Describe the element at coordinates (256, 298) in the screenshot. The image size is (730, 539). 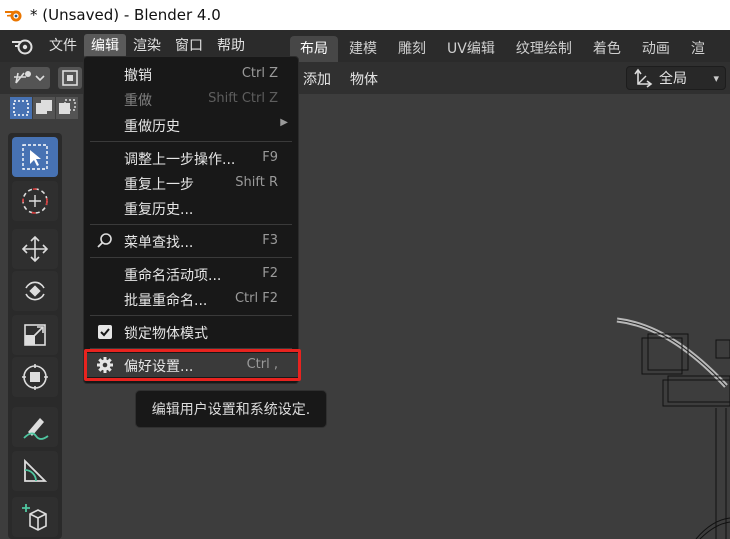
I see `shortcut-label: Ctrl F2` at that location.